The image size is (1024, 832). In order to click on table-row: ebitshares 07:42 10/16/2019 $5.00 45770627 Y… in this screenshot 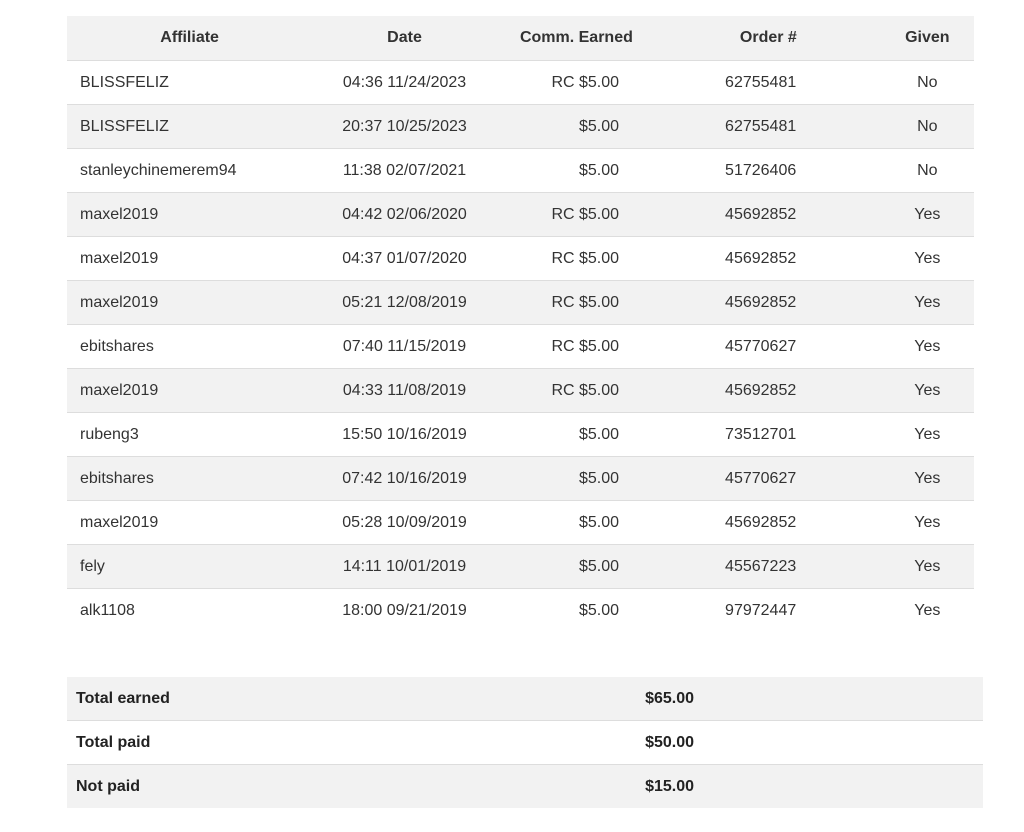, I will do `click(520, 478)`.